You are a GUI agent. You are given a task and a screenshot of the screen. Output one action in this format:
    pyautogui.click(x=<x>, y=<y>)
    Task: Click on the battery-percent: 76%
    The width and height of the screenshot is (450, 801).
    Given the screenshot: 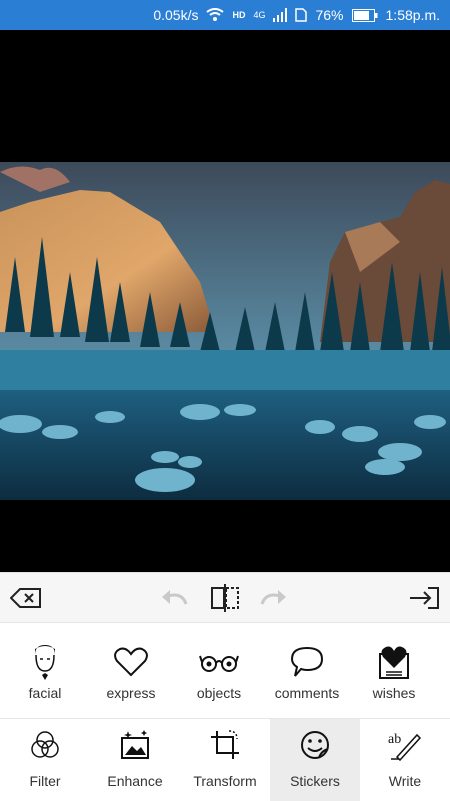 What is the action you would take?
    pyautogui.click(x=329, y=15)
    